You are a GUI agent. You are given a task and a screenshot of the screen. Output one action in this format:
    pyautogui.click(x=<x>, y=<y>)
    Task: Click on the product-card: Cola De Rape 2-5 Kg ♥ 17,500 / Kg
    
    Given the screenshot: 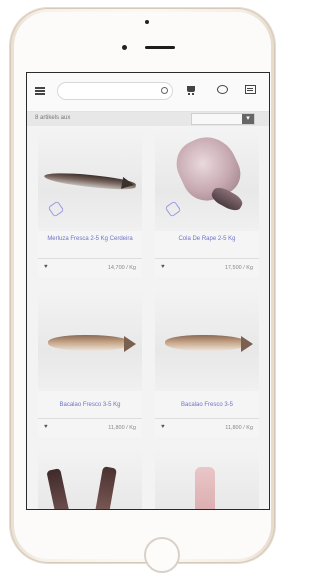 What is the action you would take?
    pyautogui.click(x=207, y=204)
    